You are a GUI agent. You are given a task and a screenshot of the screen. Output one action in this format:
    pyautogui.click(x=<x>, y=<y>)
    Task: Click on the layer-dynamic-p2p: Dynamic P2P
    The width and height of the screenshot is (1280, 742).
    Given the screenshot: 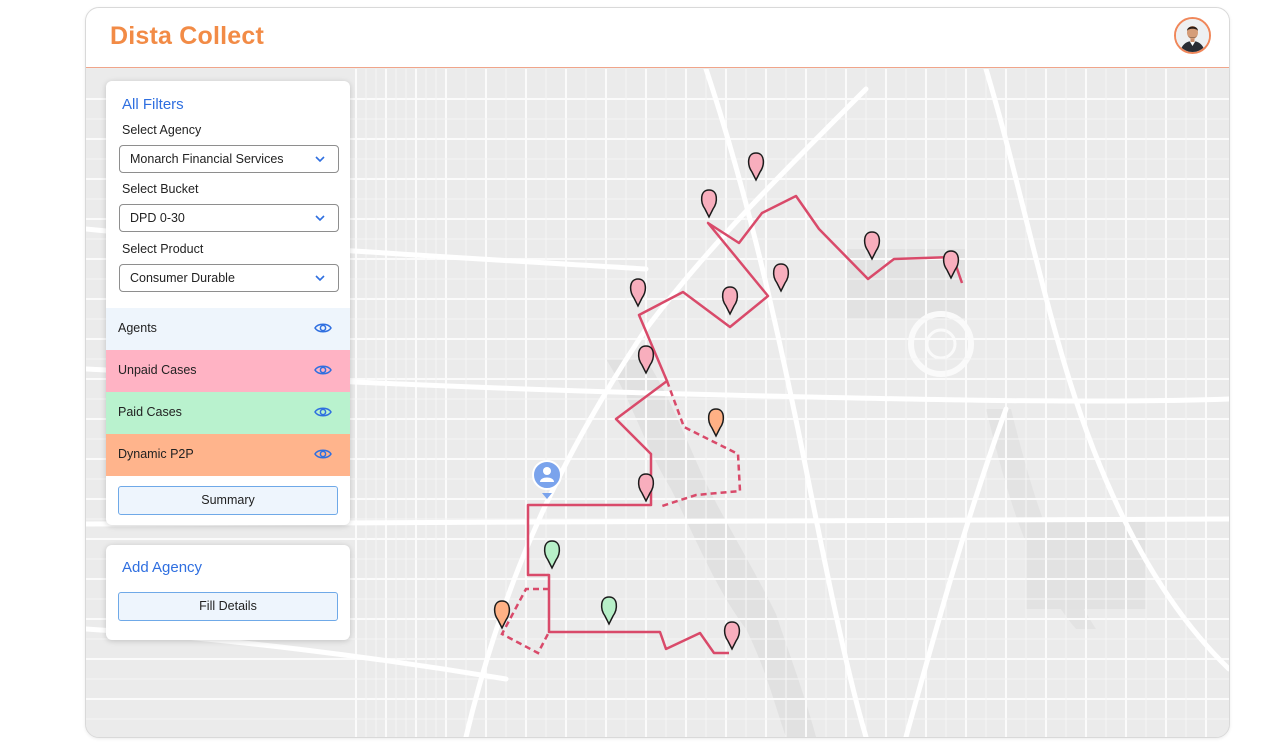 What is the action you would take?
    pyautogui.click(x=228, y=455)
    